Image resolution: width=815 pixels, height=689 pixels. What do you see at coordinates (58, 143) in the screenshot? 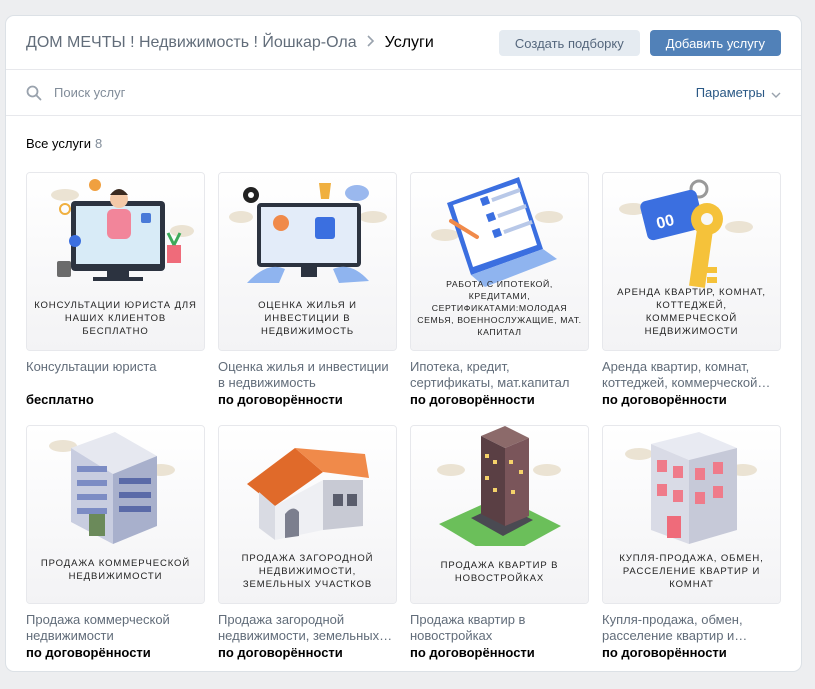
I see `section-title: Все услуги` at bounding box center [58, 143].